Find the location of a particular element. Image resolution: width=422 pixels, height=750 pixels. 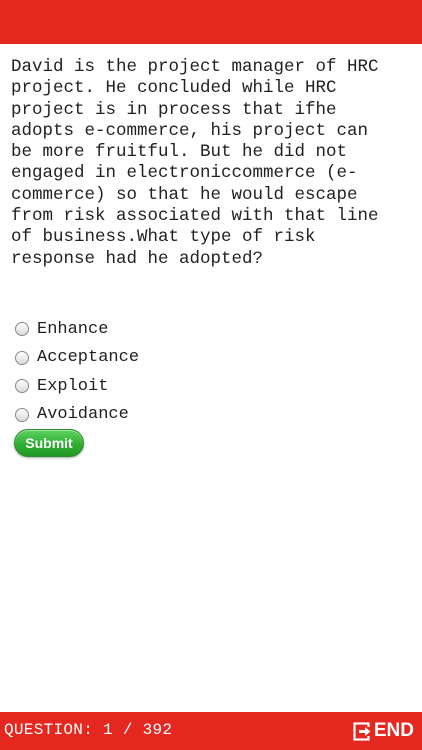

answer-options: Enhance Acceptance Exploit Avoidance is located at coordinates (165, 372).